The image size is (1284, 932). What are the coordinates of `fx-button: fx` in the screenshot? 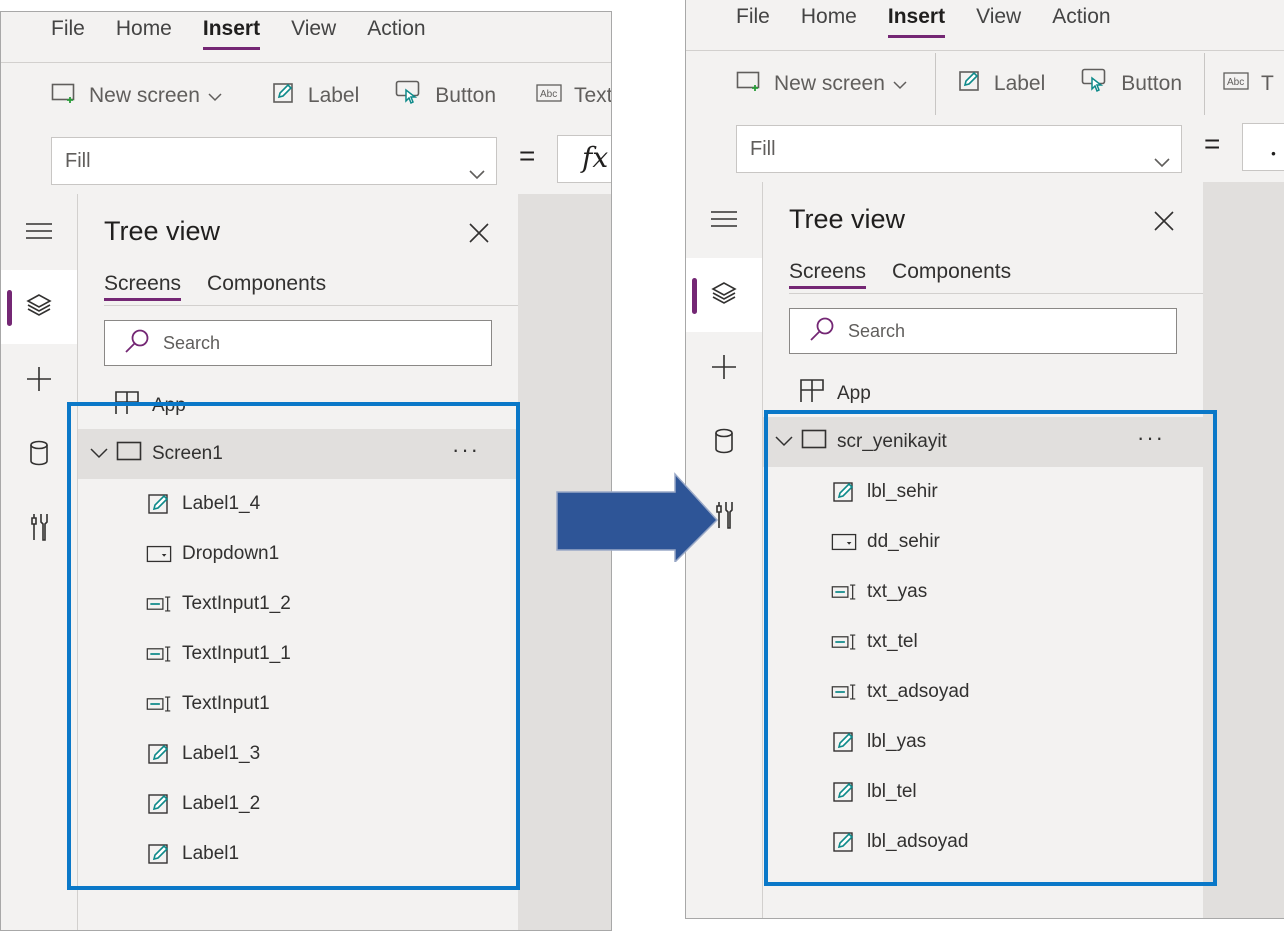 It's located at (584, 159).